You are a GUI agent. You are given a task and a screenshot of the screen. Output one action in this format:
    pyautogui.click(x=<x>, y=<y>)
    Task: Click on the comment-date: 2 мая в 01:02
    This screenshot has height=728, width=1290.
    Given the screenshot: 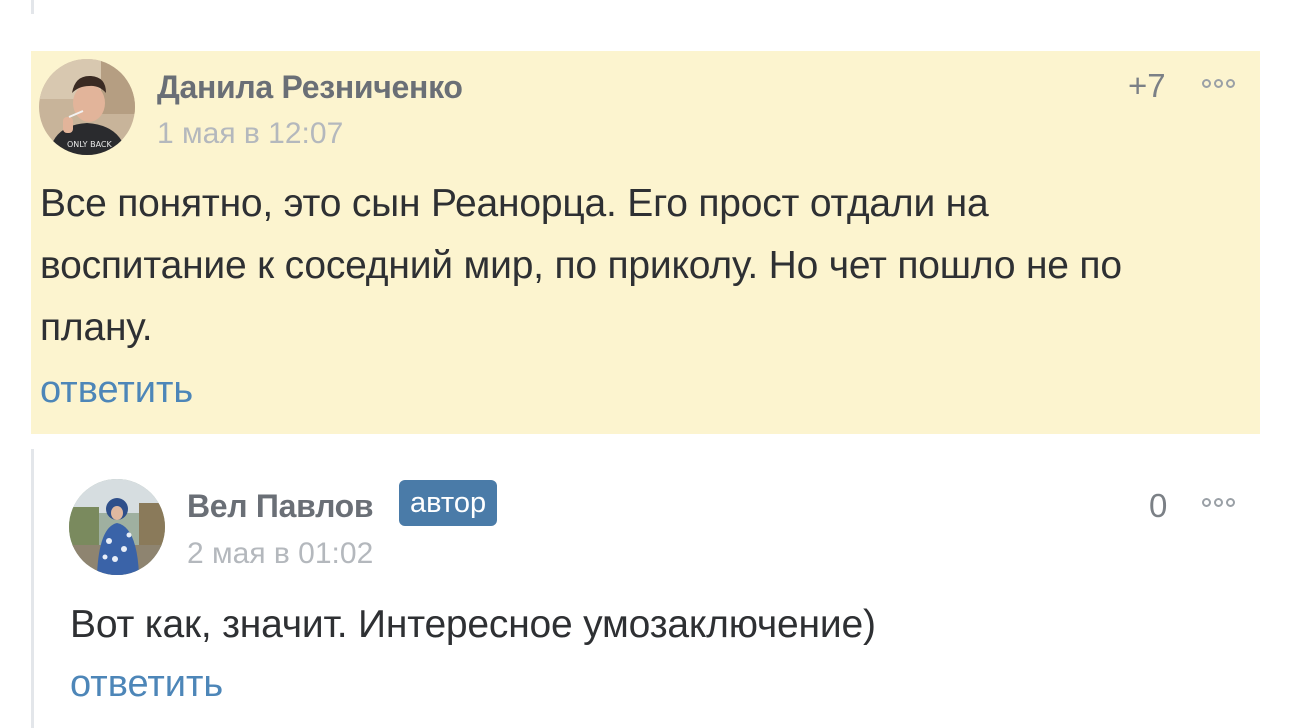 What is the action you would take?
    pyautogui.click(x=280, y=554)
    